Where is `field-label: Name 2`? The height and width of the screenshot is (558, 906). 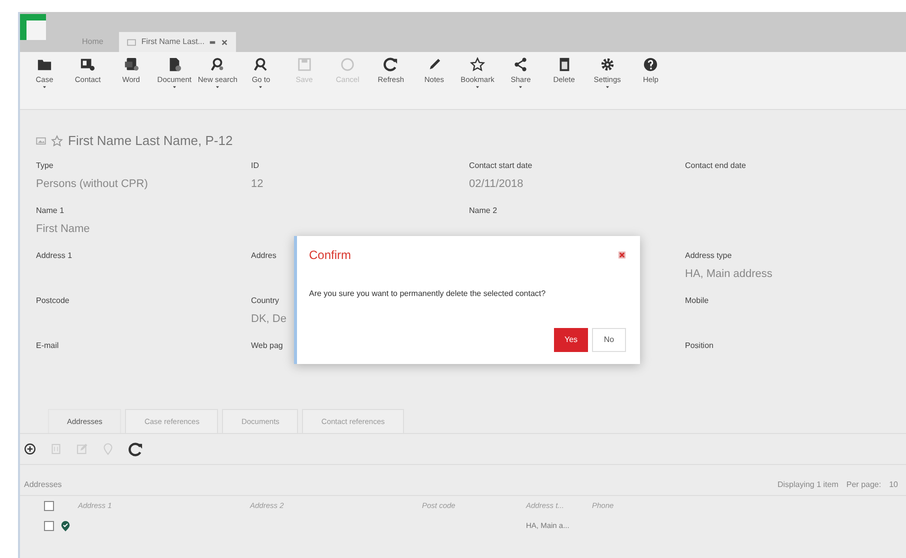 field-label: Name 2 is located at coordinates (483, 211).